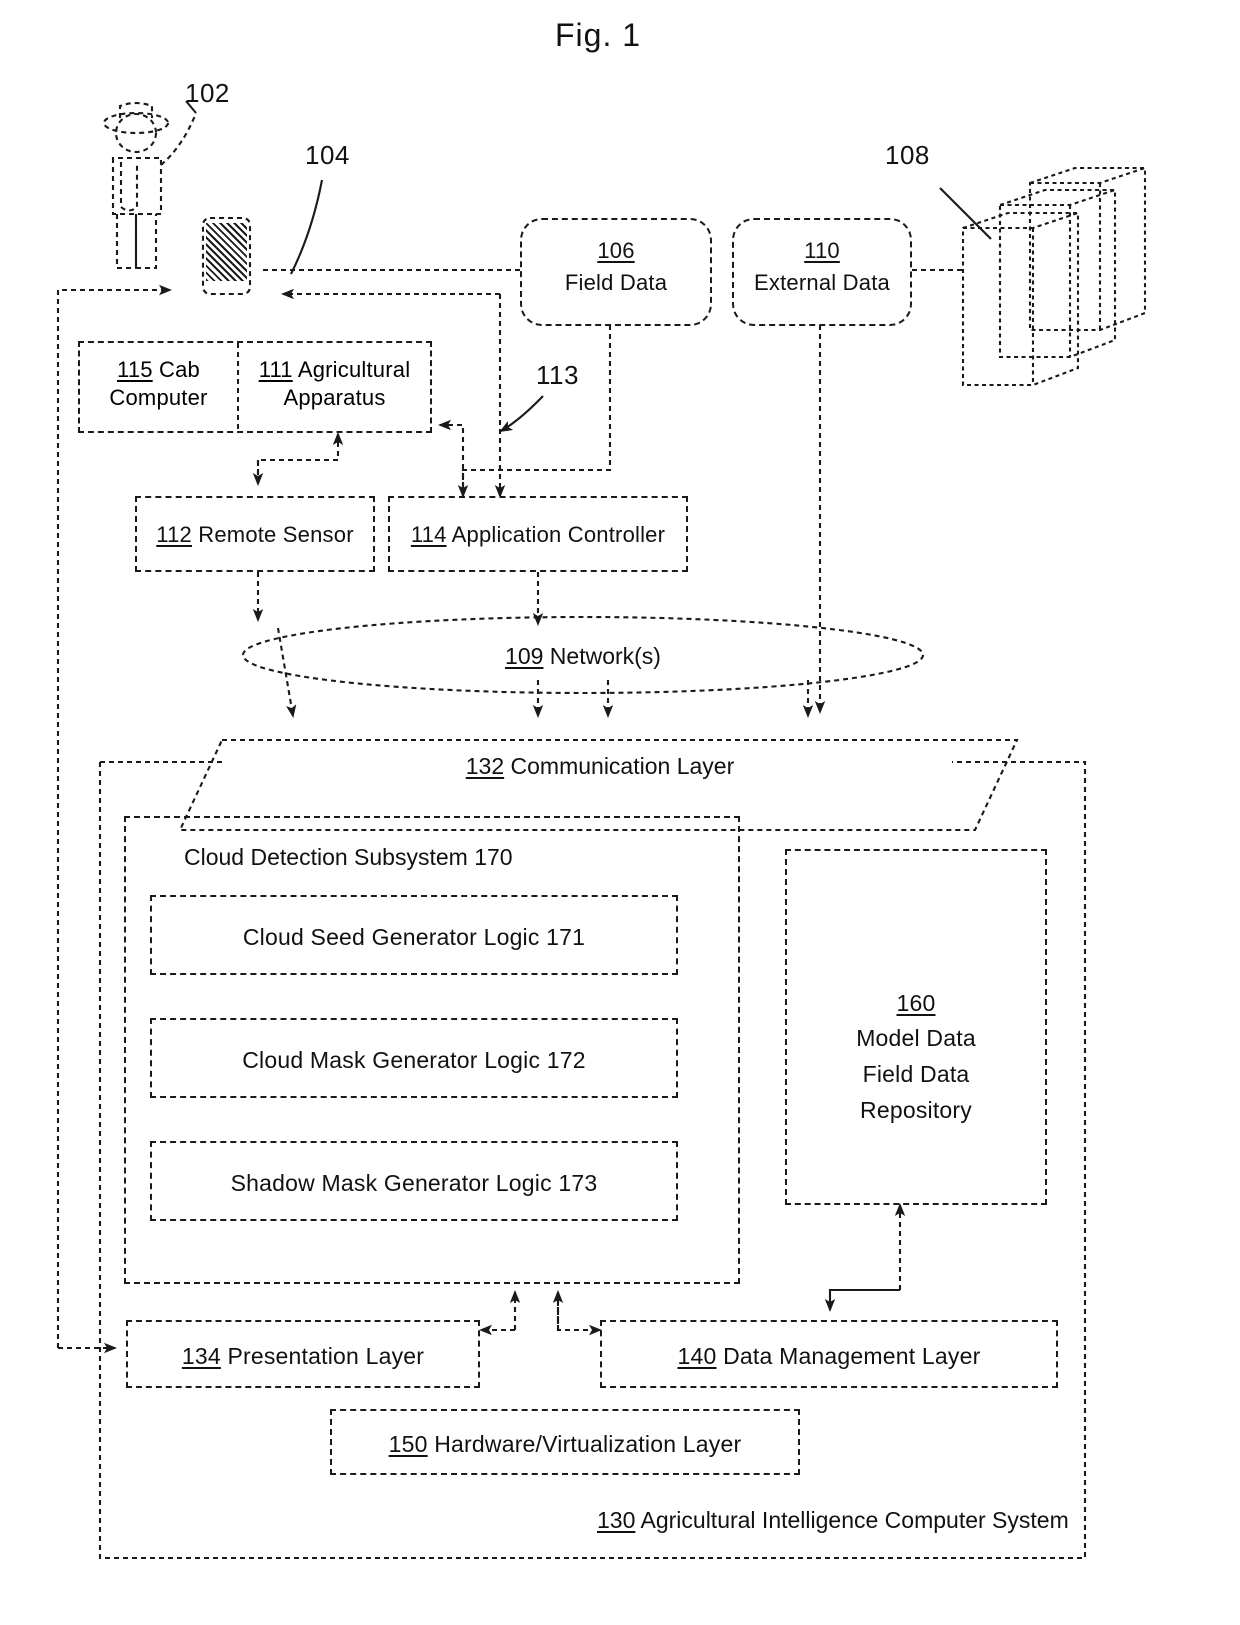 The height and width of the screenshot is (1625, 1240). Describe the element at coordinates (605, 656) in the screenshot. I see `network-label: Network(s)` at that location.